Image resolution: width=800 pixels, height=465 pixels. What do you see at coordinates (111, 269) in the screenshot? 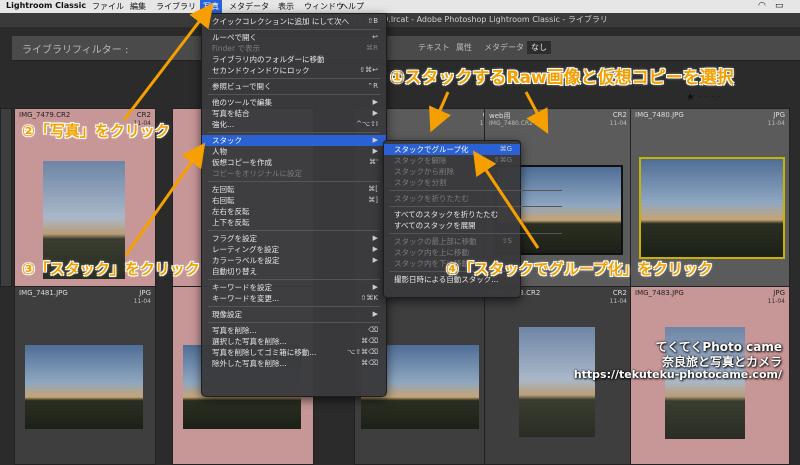
I see `annotation-step-3: ③「スタック」をクリック` at bounding box center [111, 269].